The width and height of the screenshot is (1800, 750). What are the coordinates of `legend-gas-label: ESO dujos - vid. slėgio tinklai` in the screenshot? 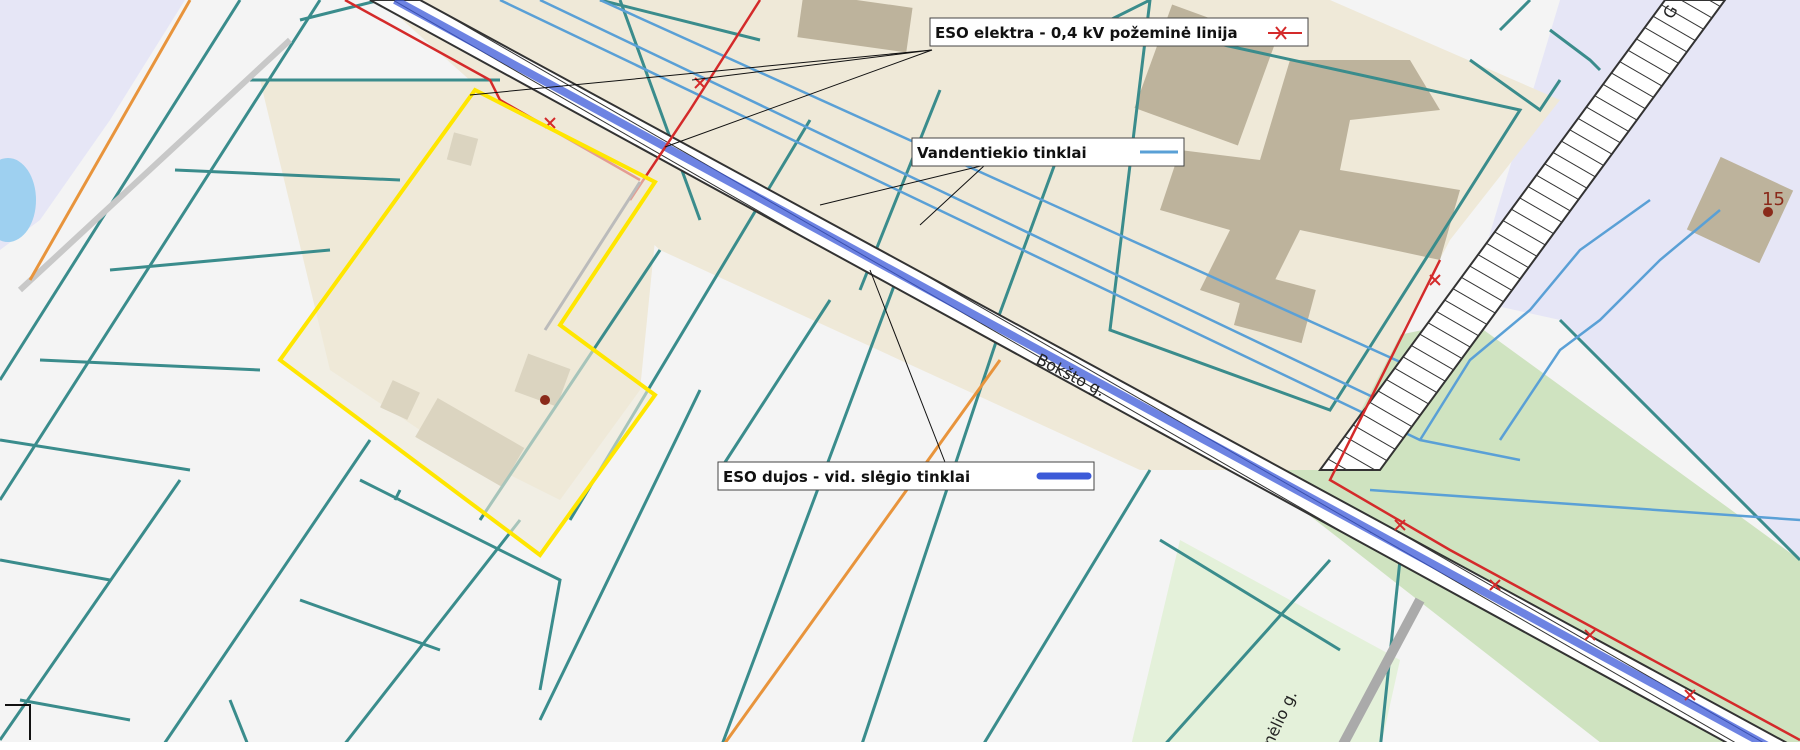 It's located at (846, 477).